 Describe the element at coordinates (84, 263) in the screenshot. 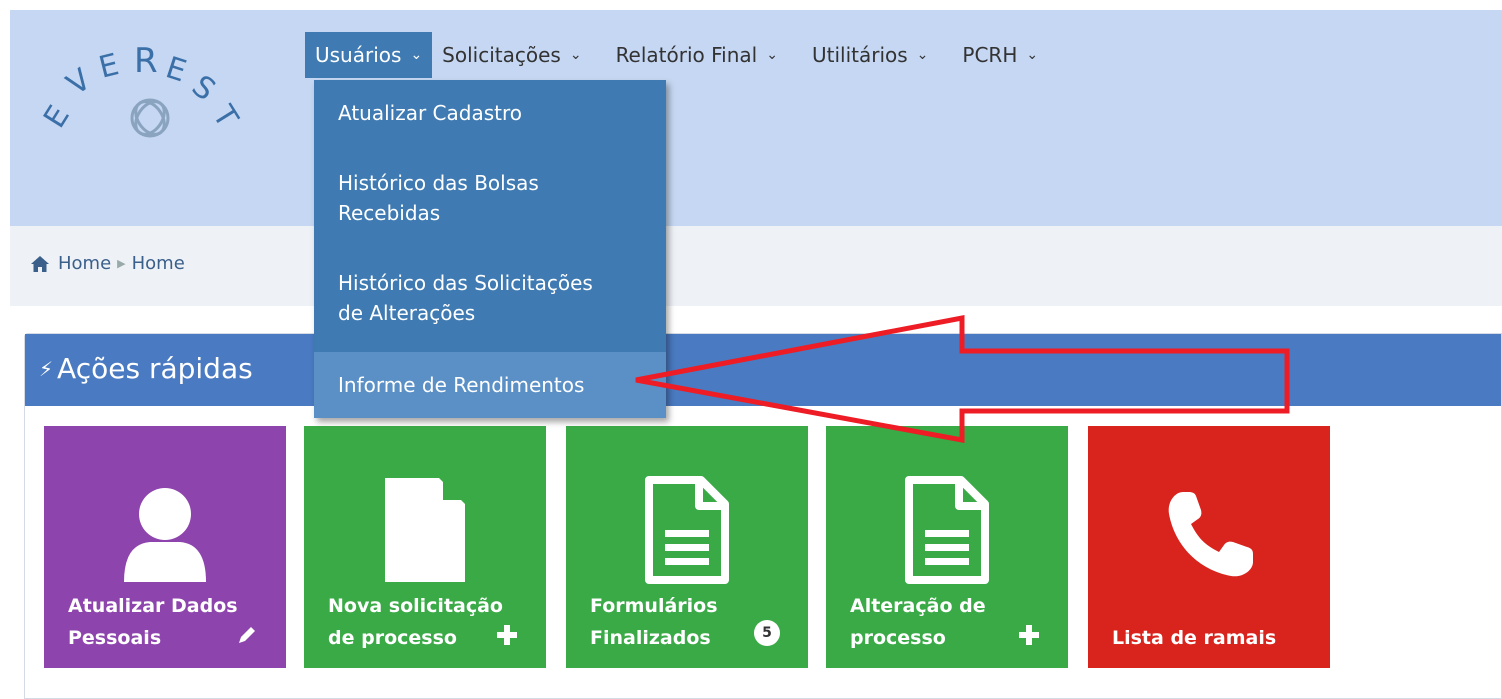

I see `breadcrumb-item-home: Home` at that location.